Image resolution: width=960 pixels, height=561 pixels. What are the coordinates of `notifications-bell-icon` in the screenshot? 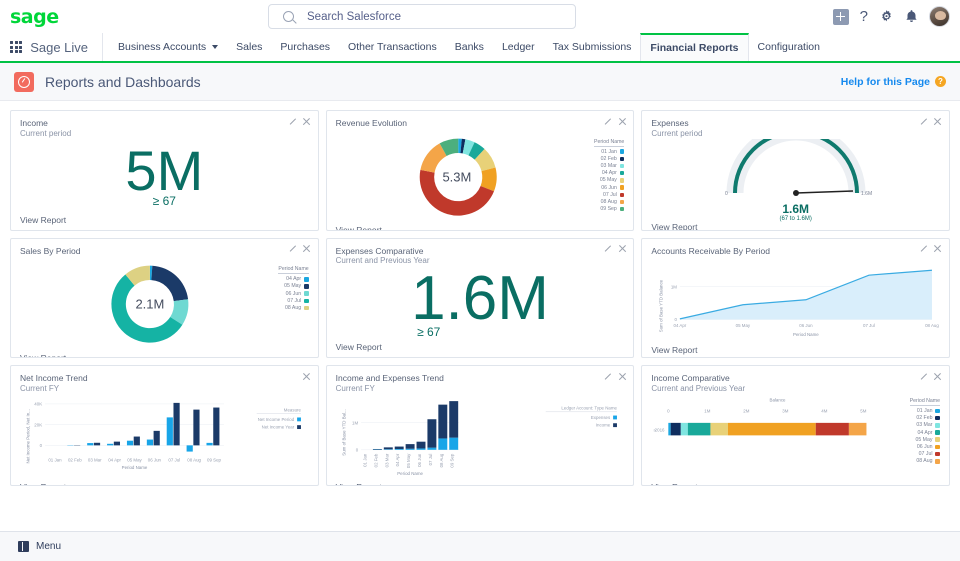 It's located at (911, 16).